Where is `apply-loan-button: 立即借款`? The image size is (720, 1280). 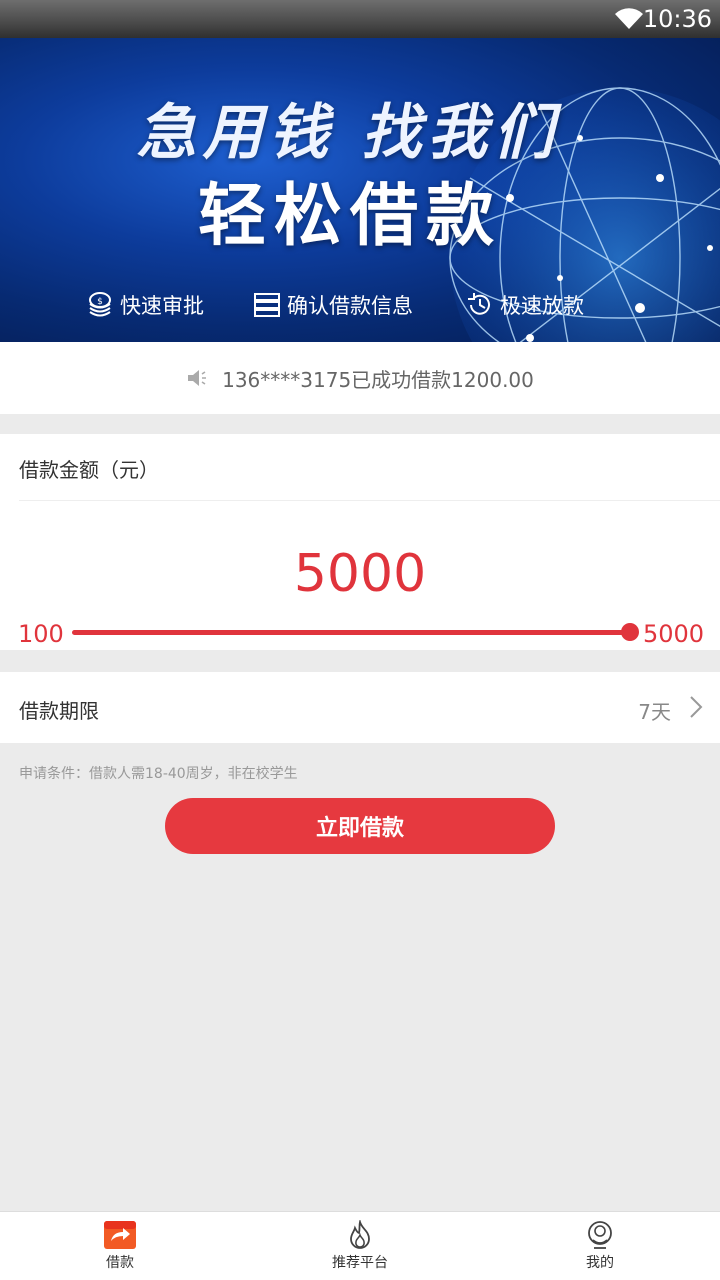
apply-loan-button: 立即借款 is located at coordinates (360, 826).